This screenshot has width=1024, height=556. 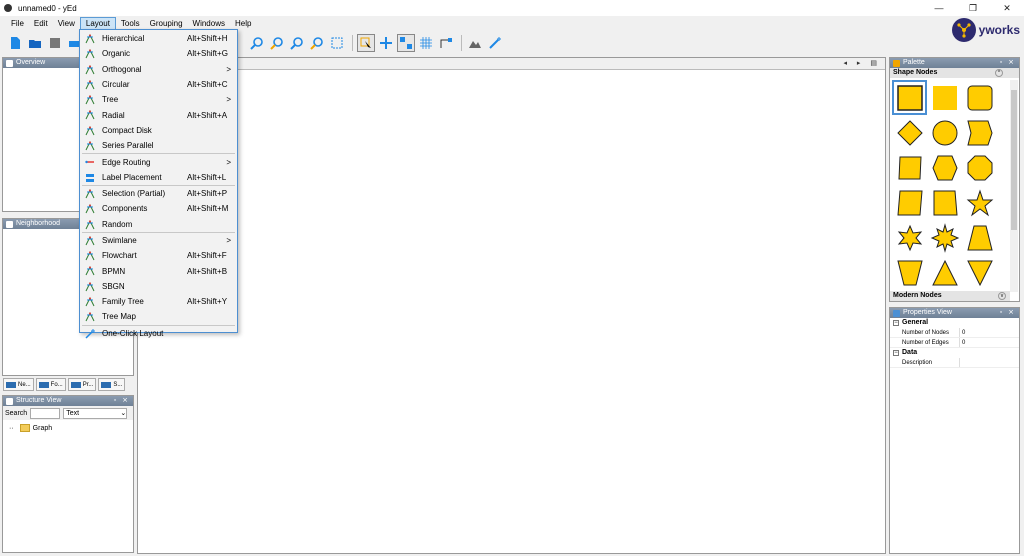 What do you see at coordinates (406, 43) in the screenshot?
I see `snap-icon` at bounding box center [406, 43].